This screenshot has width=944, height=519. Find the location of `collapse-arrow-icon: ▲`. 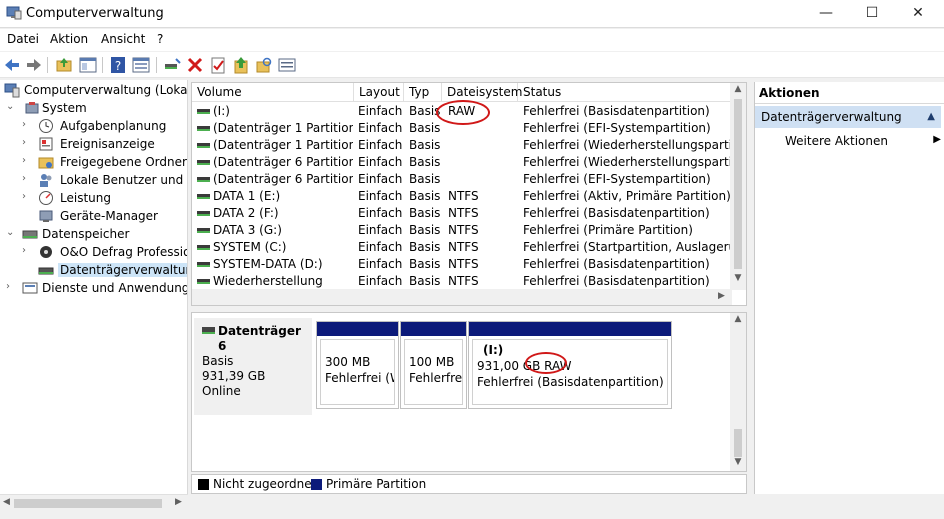

collapse-arrow-icon: ▲ is located at coordinates (931, 116).